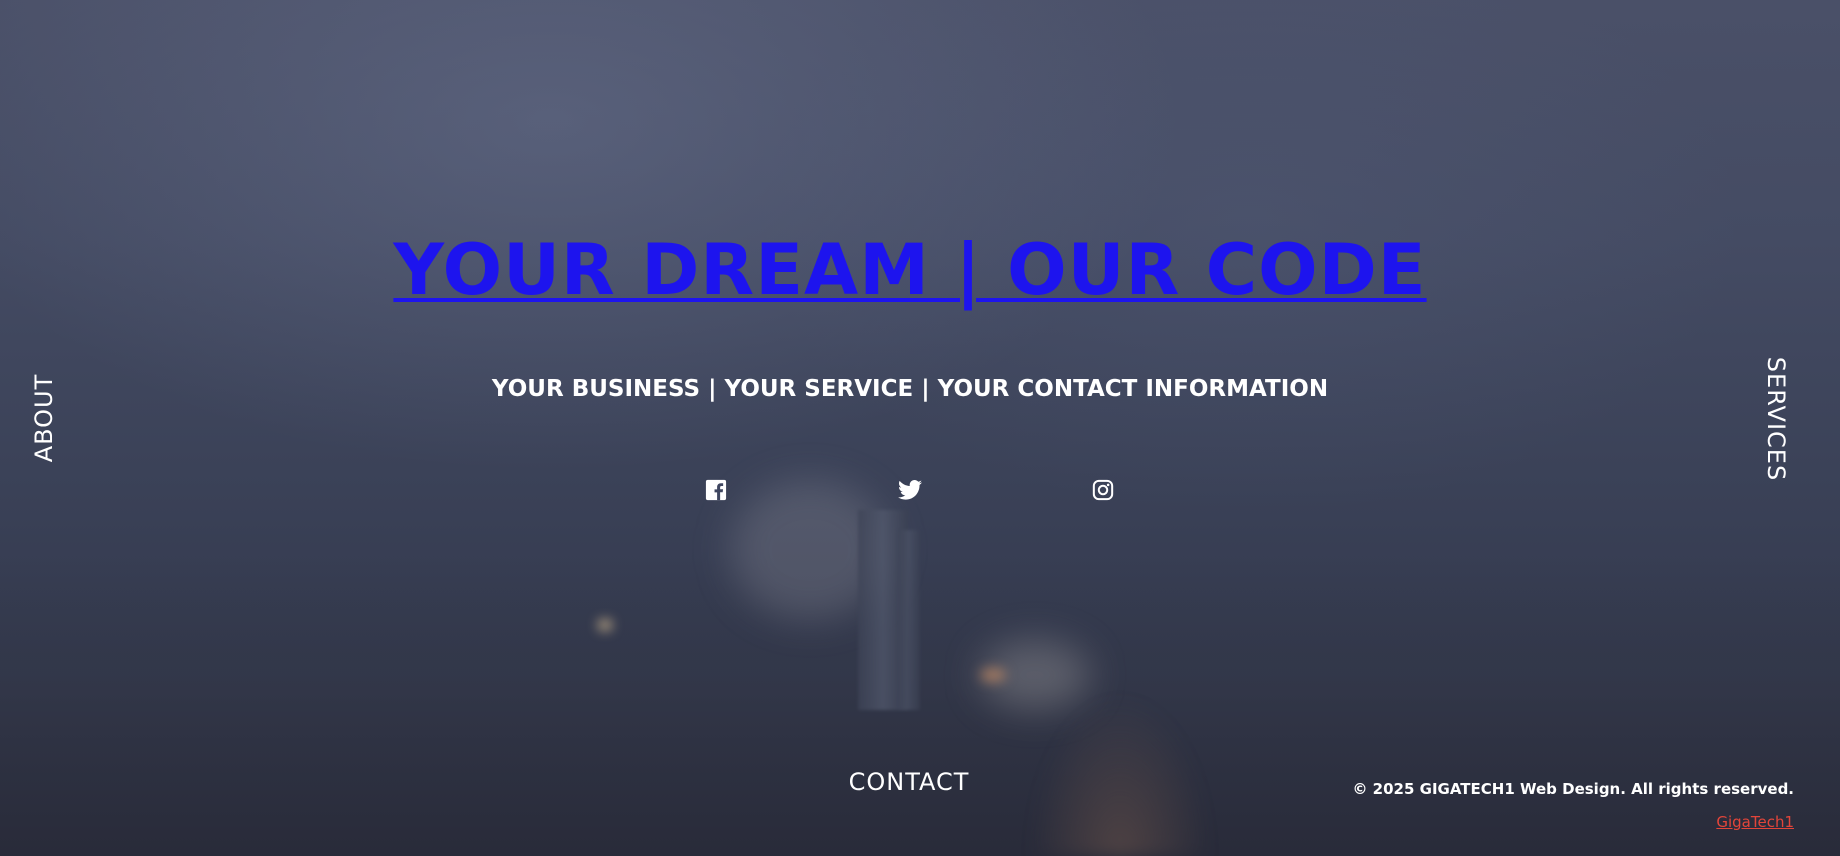  I want to click on nav-about-link: ABOUT, so click(44, 418).